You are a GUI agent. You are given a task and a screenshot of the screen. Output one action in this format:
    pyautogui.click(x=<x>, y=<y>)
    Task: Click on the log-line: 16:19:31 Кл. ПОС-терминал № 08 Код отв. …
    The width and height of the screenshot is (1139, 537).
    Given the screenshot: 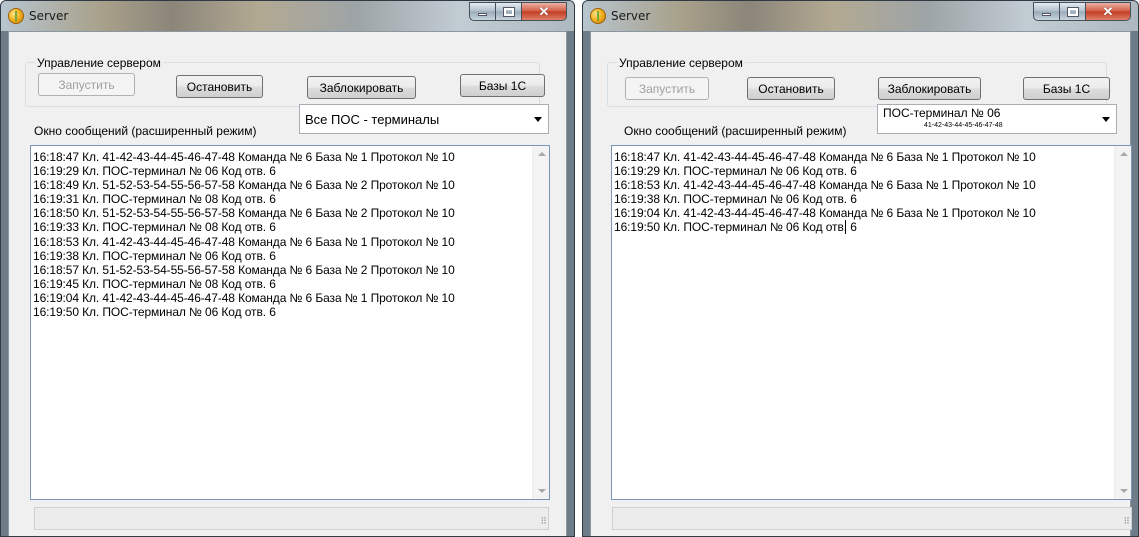 What is the action you would take?
    pyautogui.click(x=154, y=199)
    